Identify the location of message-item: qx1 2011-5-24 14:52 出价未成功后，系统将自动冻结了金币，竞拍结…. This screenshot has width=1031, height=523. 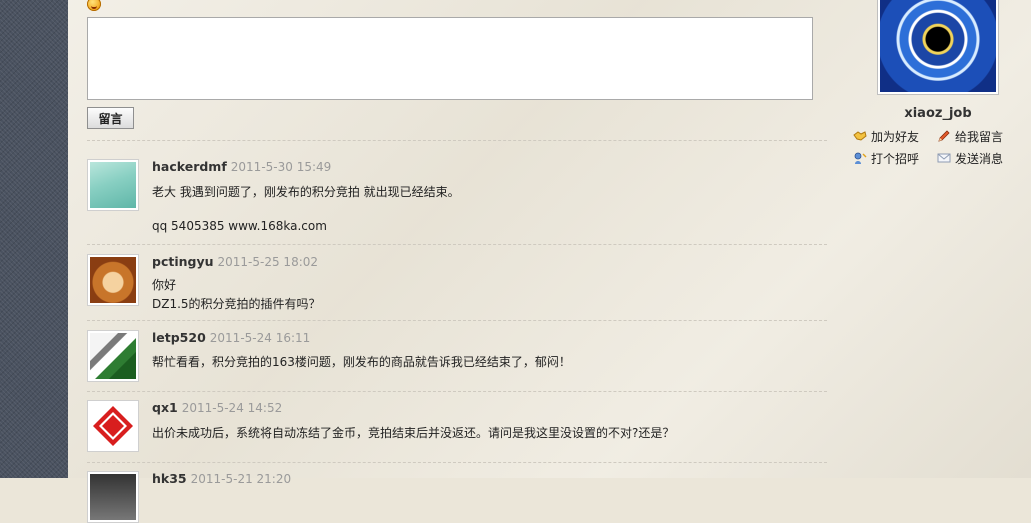
(457, 430).